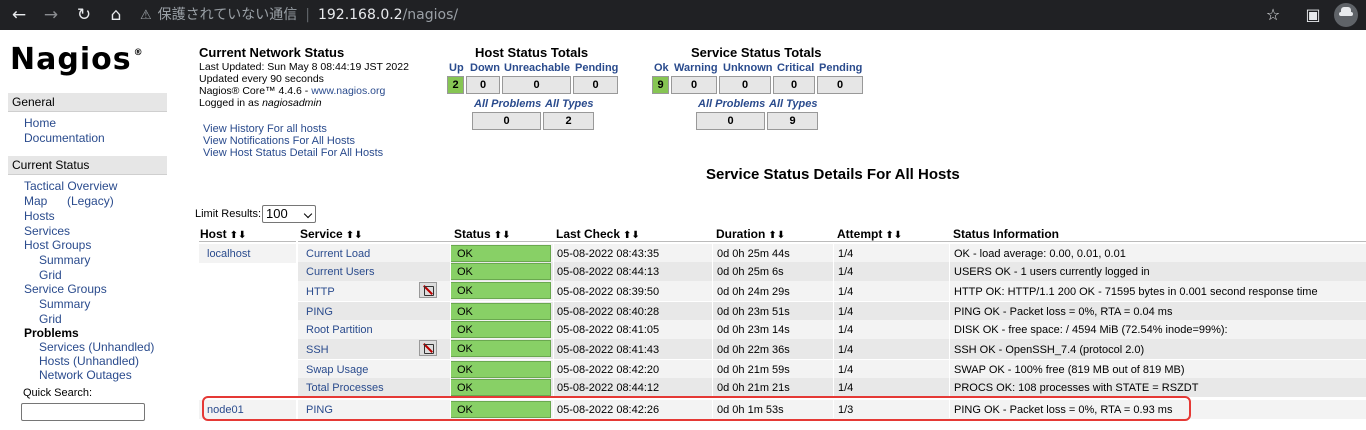  What do you see at coordinates (84, 15) in the screenshot?
I see `reload-icon: ↻` at bounding box center [84, 15].